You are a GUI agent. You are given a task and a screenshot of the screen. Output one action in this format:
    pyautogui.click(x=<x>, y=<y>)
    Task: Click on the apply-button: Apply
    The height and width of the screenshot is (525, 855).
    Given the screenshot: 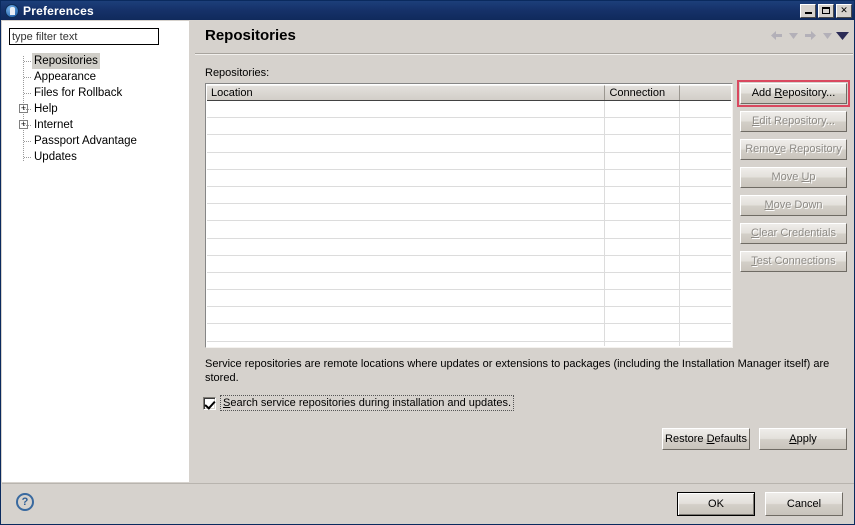 What is the action you would take?
    pyautogui.click(x=803, y=439)
    